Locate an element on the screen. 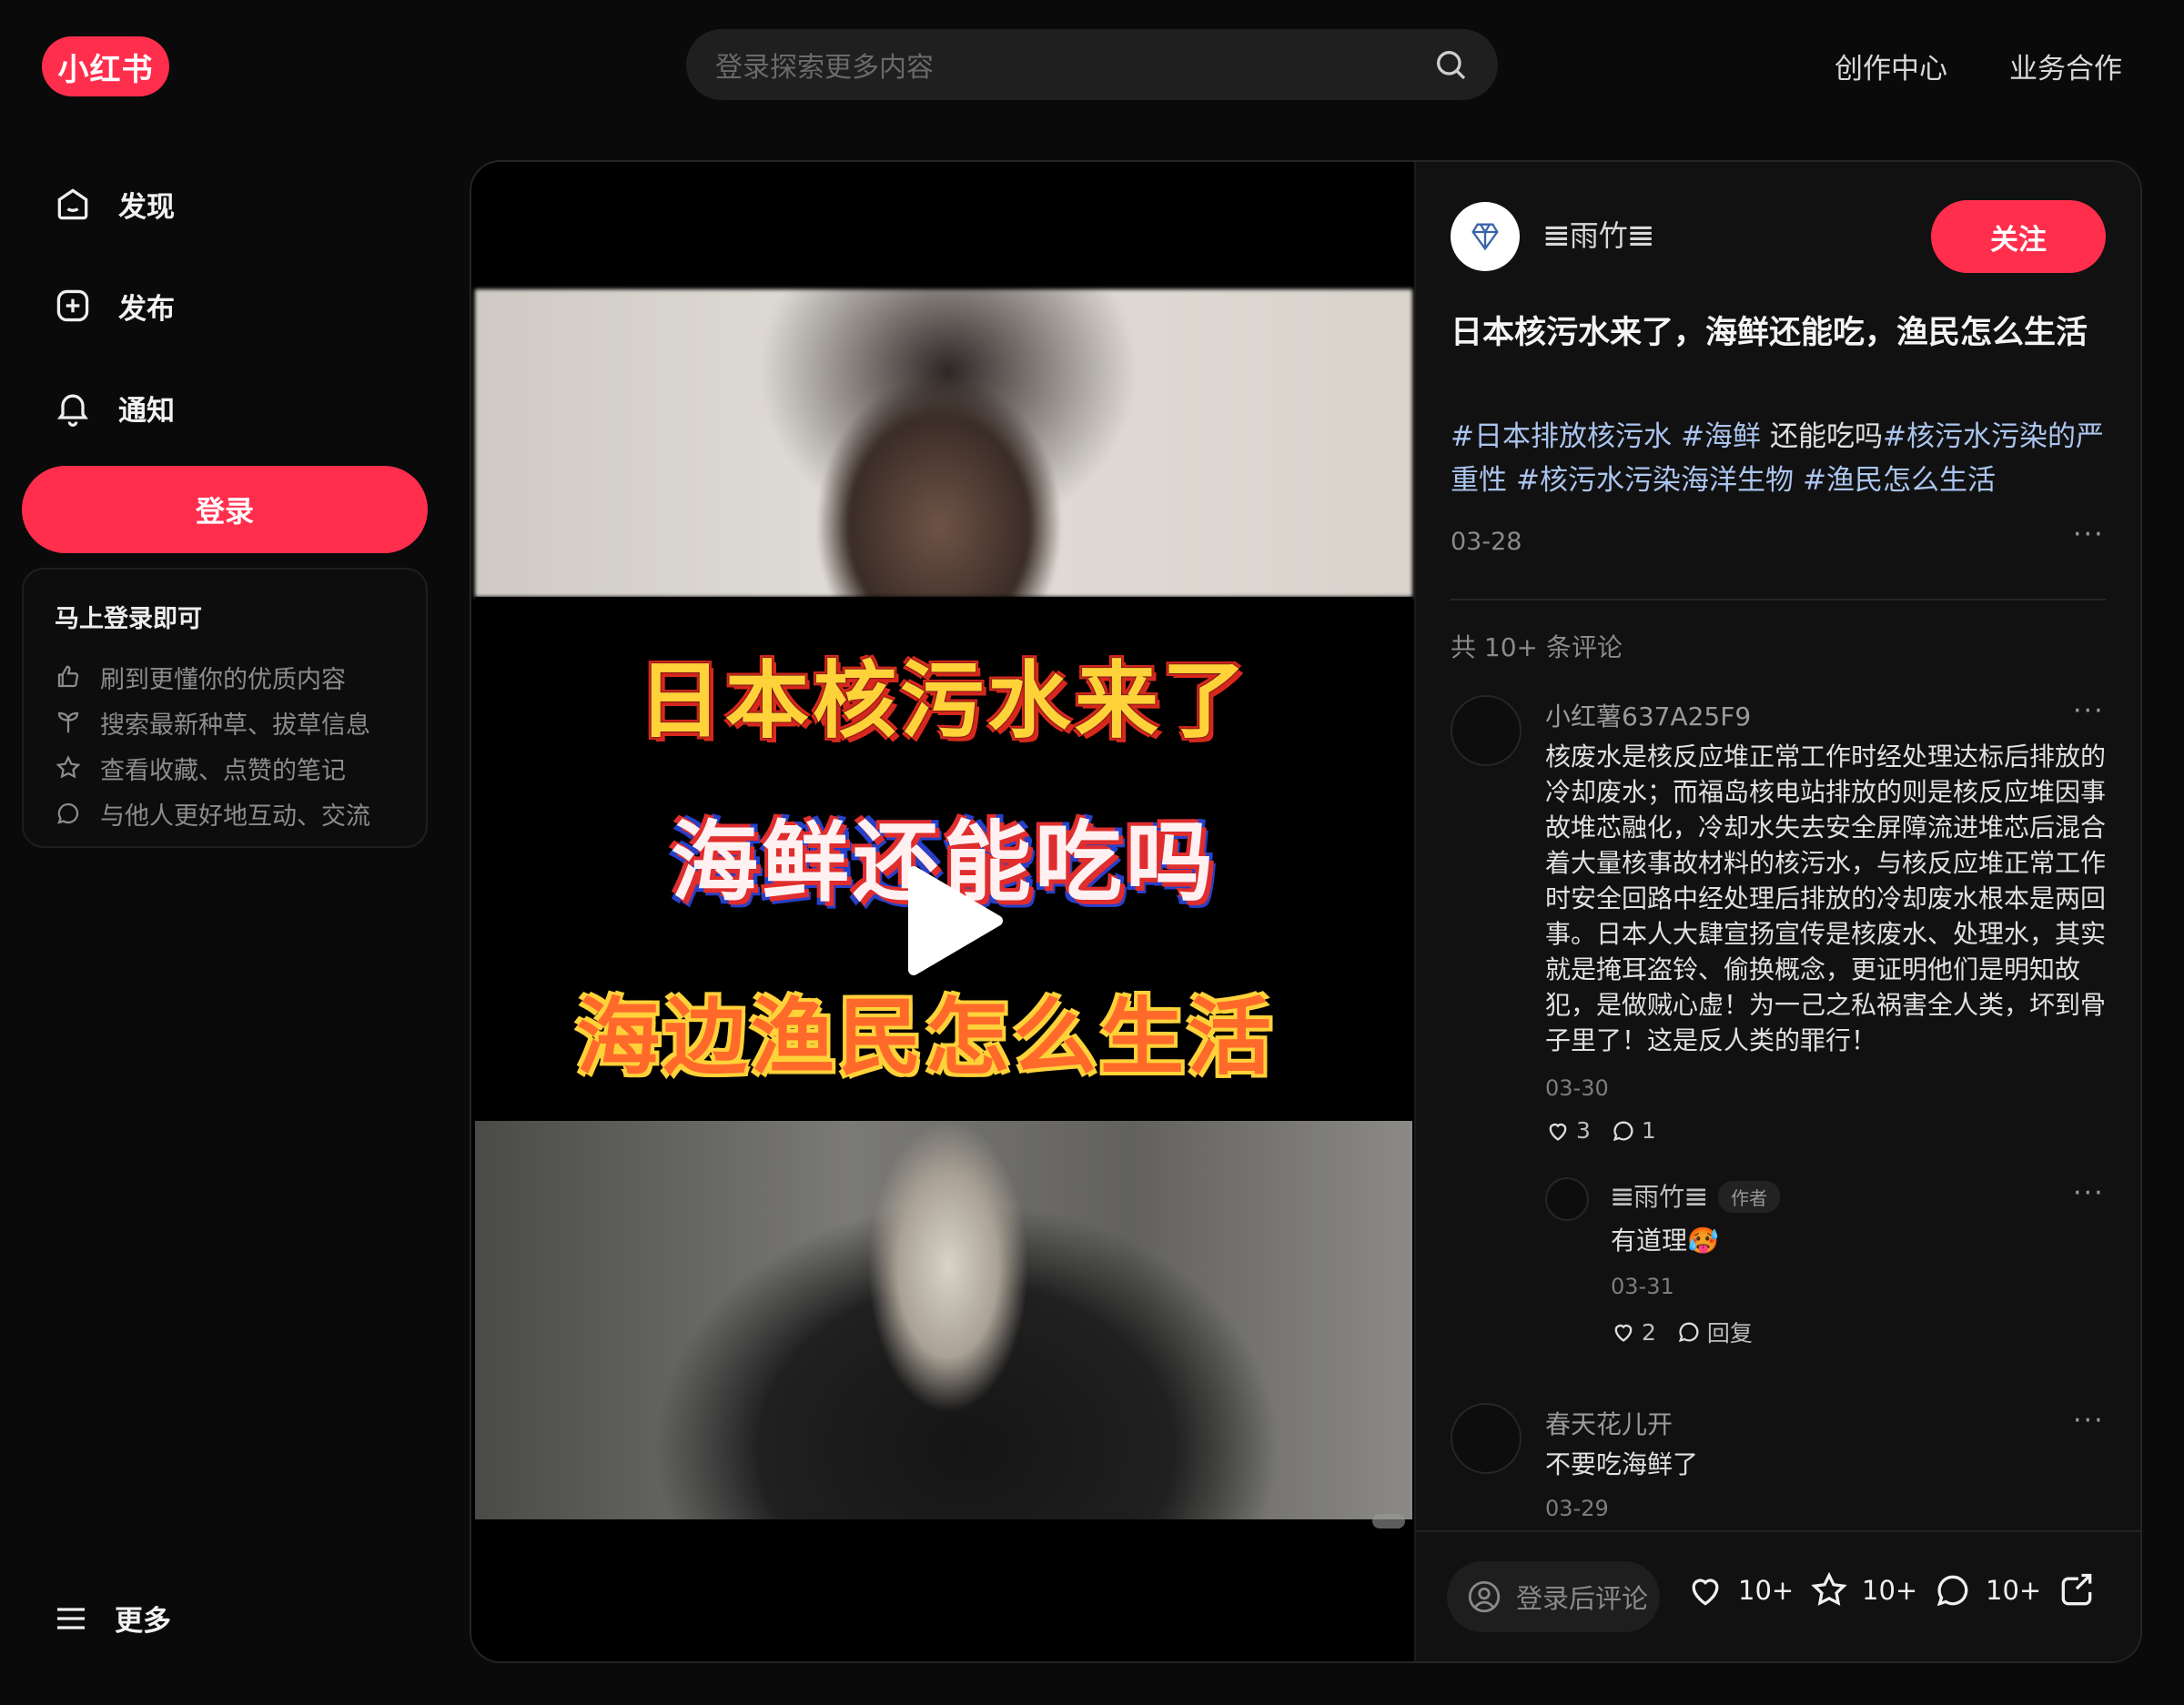  promo-row: 刷到更懂你的优质内容 is located at coordinates (225, 677).